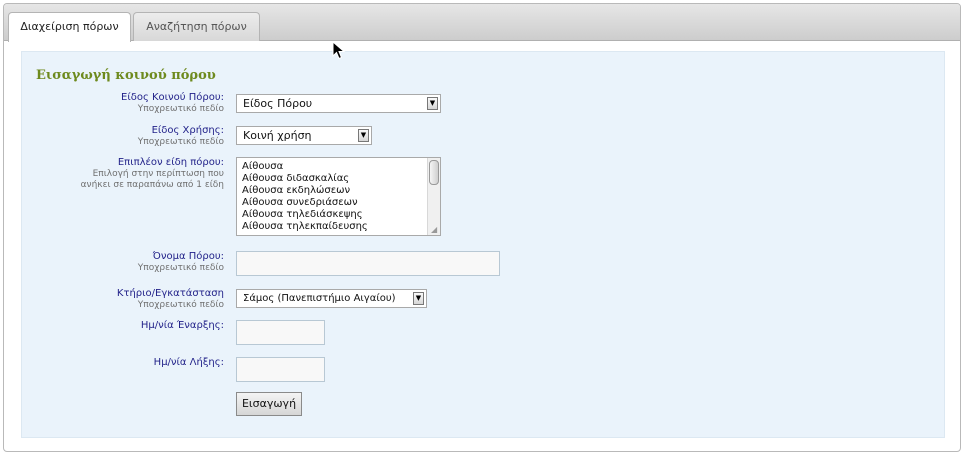 The height and width of the screenshot is (459, 967). I want to click on tab-resource-search: Αναζήτηση πόρων, so click(196, 26).